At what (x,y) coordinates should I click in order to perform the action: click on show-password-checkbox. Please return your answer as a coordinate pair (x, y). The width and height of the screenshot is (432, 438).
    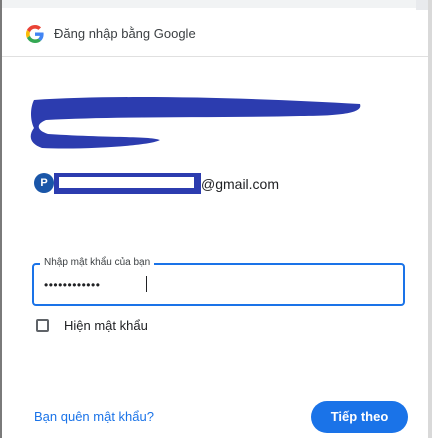
    Looking at the image, I should click on (42, 325).